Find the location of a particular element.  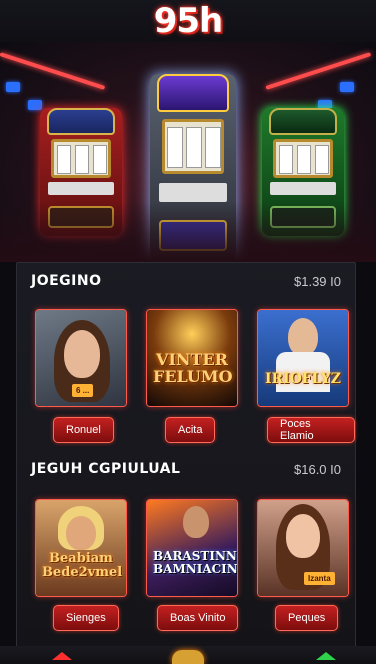

section-title: JOEGINO is located at coordinates (66, 281).